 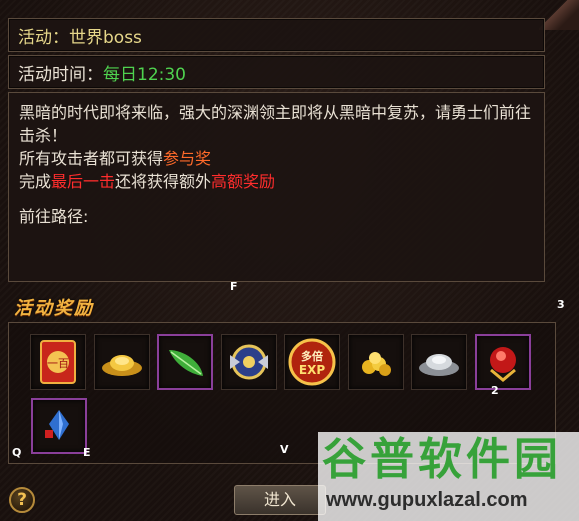 I want to click on red-envelope-text: 一百, so click(x=58, y=363).